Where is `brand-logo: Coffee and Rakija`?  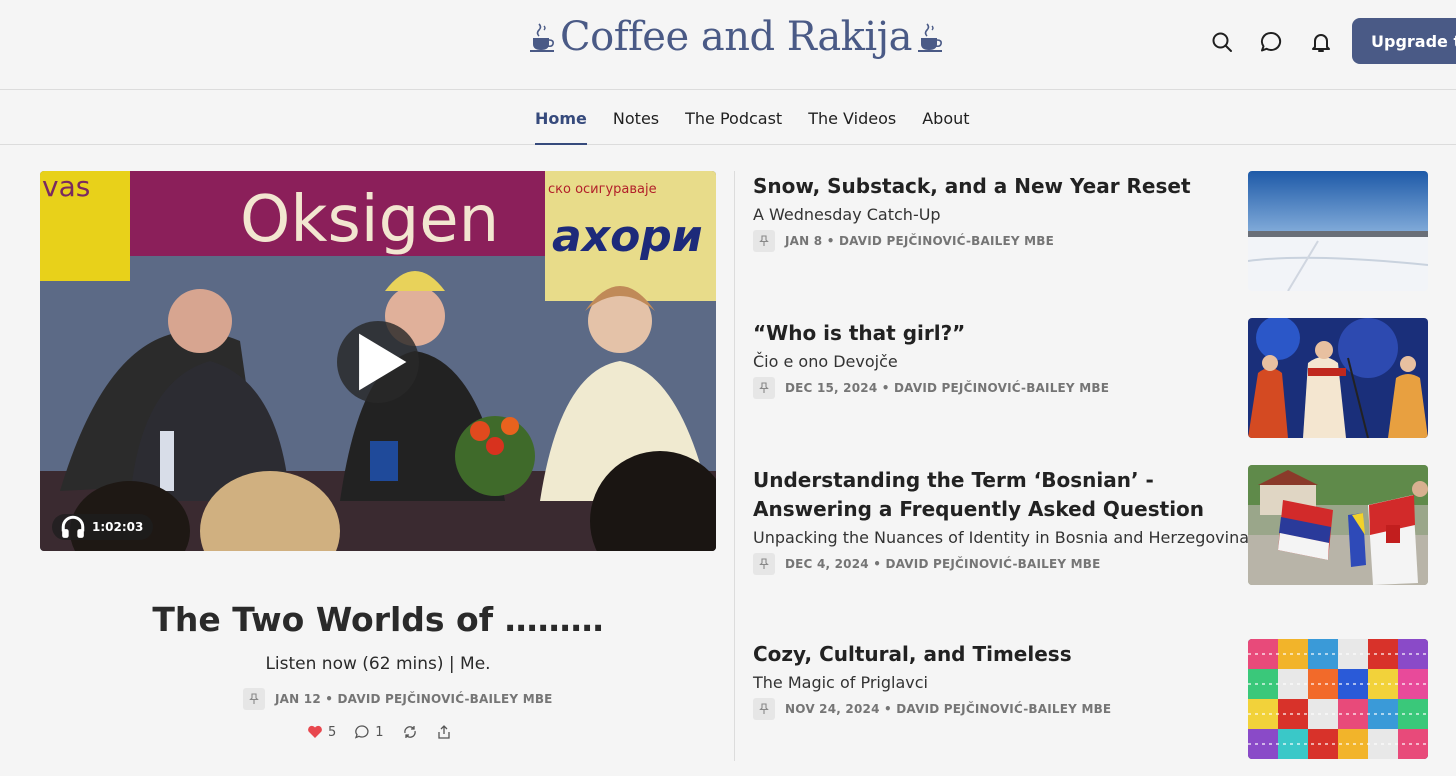
brand-logo: Coffee and Rakija is located at coordinates (736, 37).